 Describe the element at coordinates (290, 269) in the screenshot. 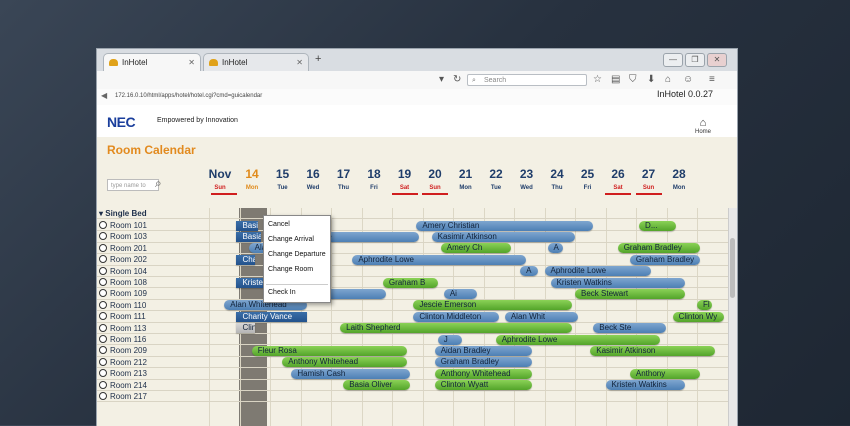

I see `menu-item-change-room: Change Room` at that location.